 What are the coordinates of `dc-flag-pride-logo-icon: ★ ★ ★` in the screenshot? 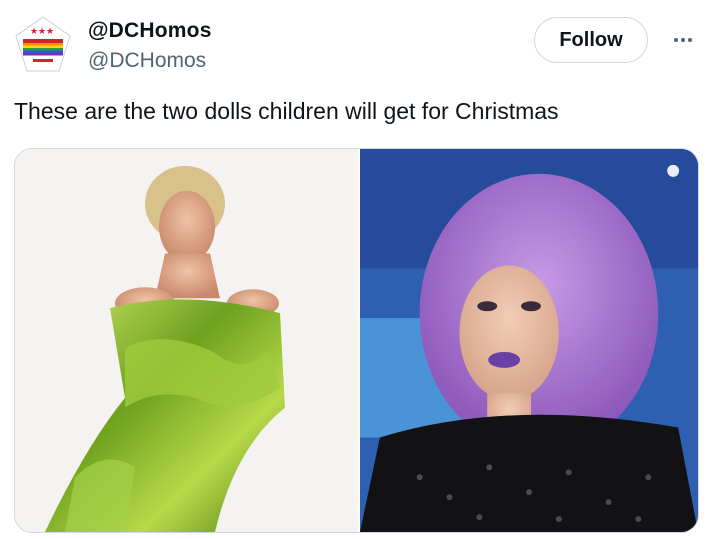 It's located at (43, 44).